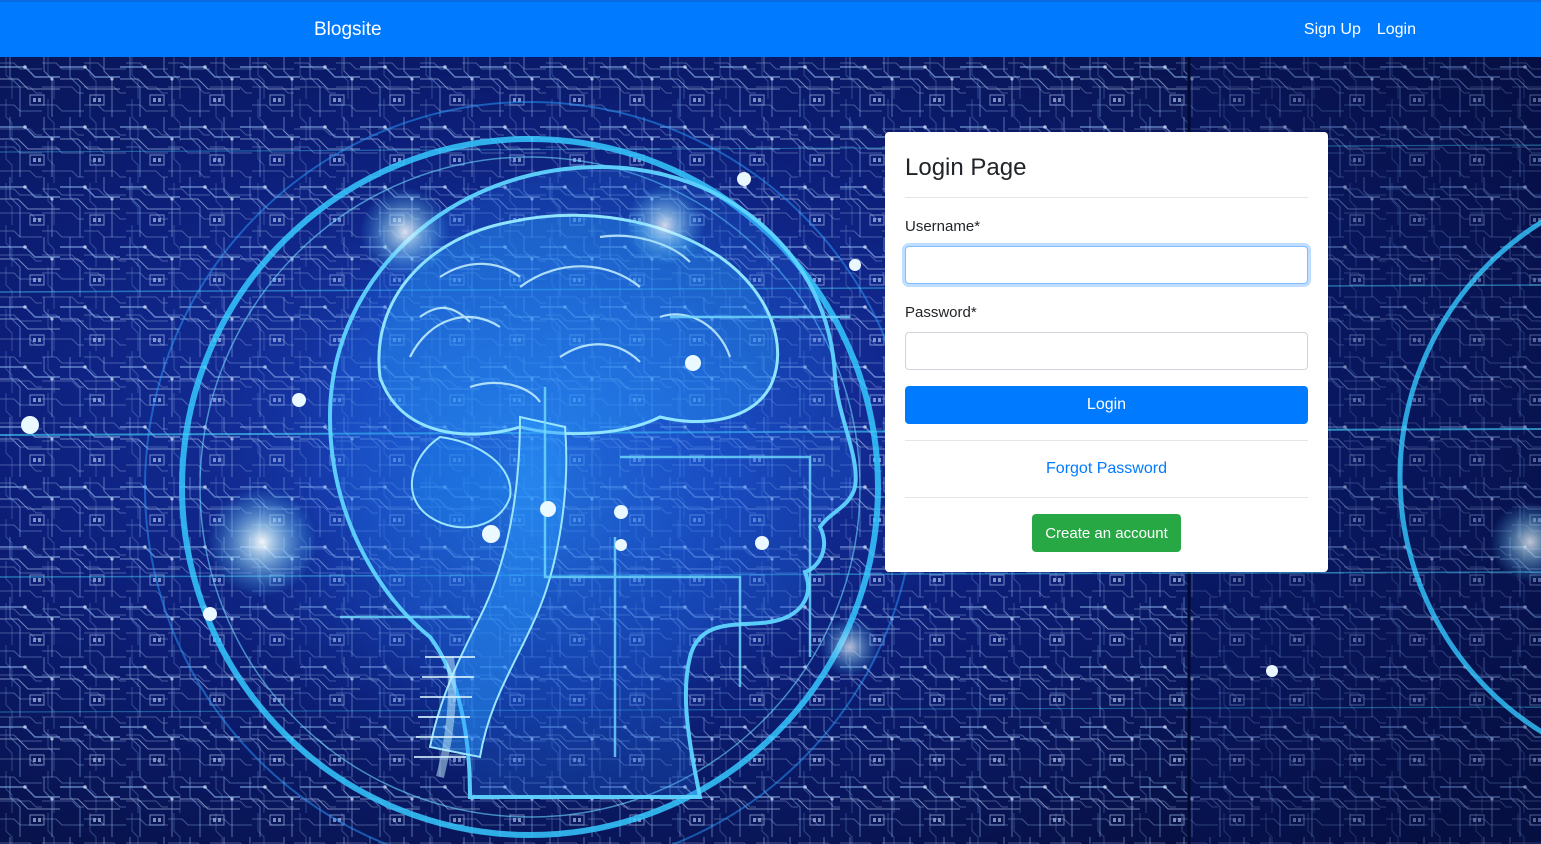 Image resolution: width=1541 pixels, height=844 pixels. I want to click on forgot-password-link: Forgot Password, so click(1106, 468).